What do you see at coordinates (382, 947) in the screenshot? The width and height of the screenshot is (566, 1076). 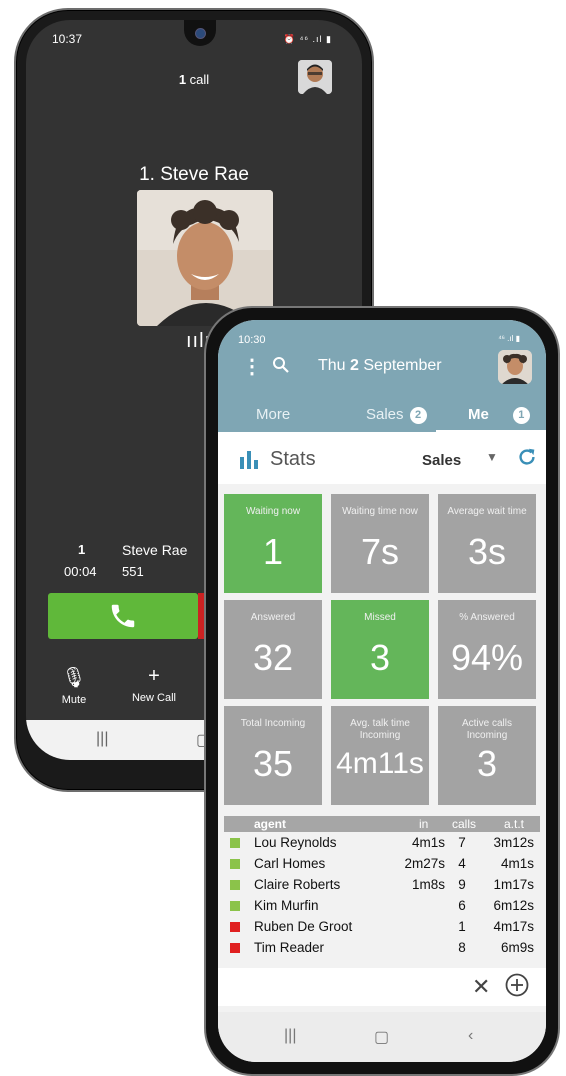 I see `table-row: Tim Reader 8 6m9s` at bounding box center [382, 947].